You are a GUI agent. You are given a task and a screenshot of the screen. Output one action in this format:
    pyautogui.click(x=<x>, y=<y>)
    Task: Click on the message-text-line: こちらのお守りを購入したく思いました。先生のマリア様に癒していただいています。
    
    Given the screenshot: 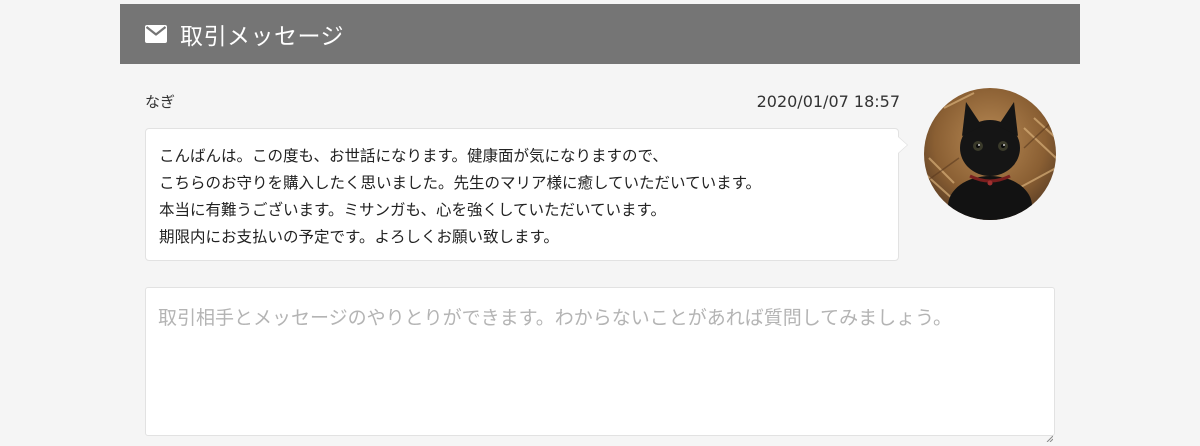 What is the action you would take?
    pyautogui.click(x=460, y=183)
    